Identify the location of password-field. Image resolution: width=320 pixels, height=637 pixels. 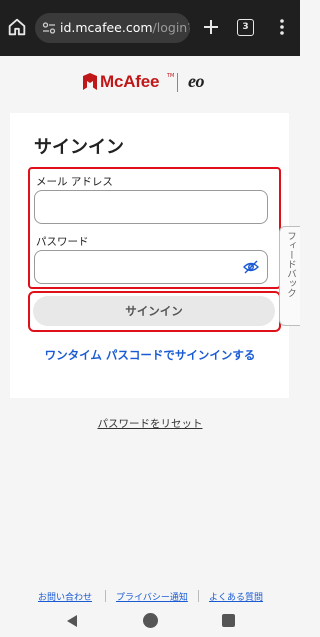
(151, 267).